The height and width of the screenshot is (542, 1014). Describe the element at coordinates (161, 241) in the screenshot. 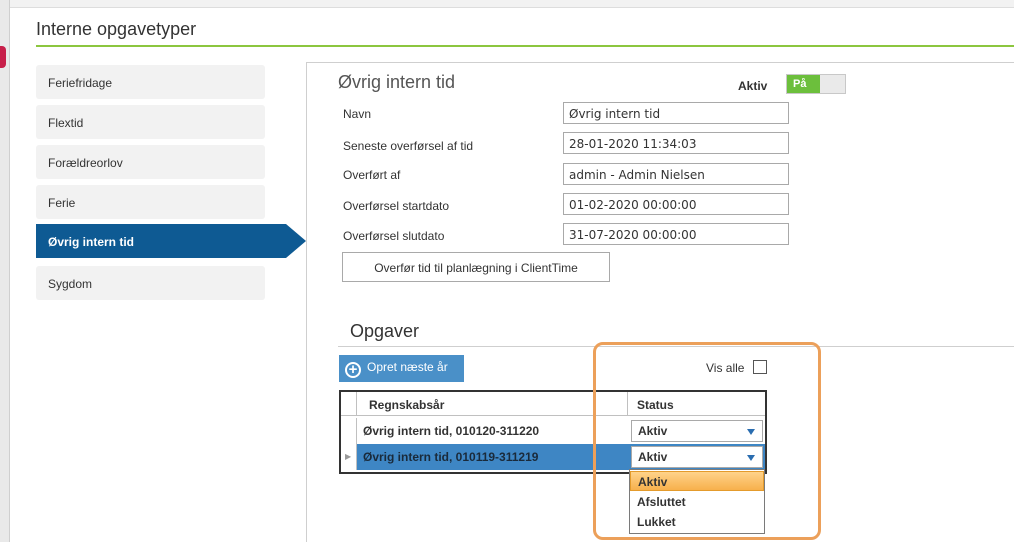

I see `sidebar-item-ovrig-intern-tid: Øvrig intern tid` at that location.